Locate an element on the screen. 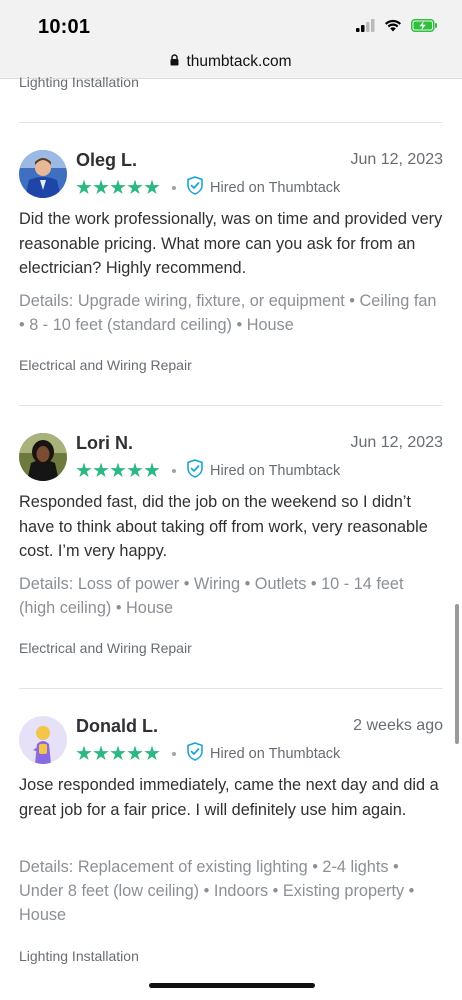  status-time: 10:01 is located at coordinates (64, 27).